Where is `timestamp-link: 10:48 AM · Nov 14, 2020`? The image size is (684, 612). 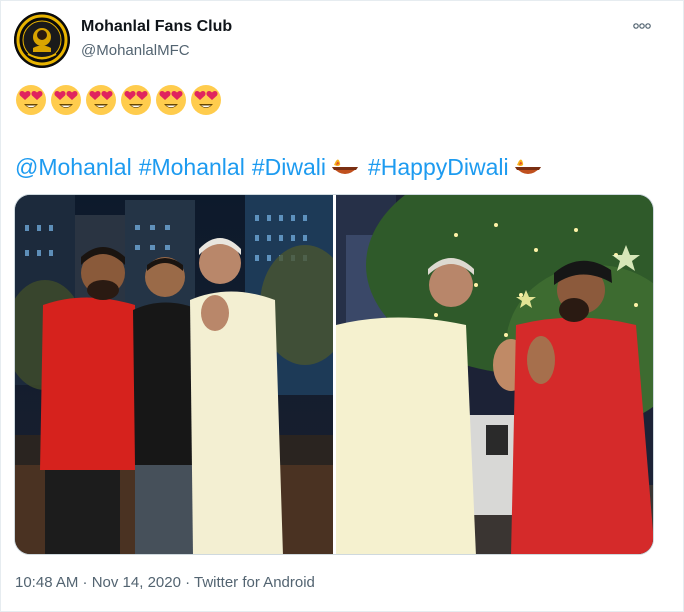 timestamp-link: 10:48 AM · Nov 14, 2020 is located at coordinates (98, 582).